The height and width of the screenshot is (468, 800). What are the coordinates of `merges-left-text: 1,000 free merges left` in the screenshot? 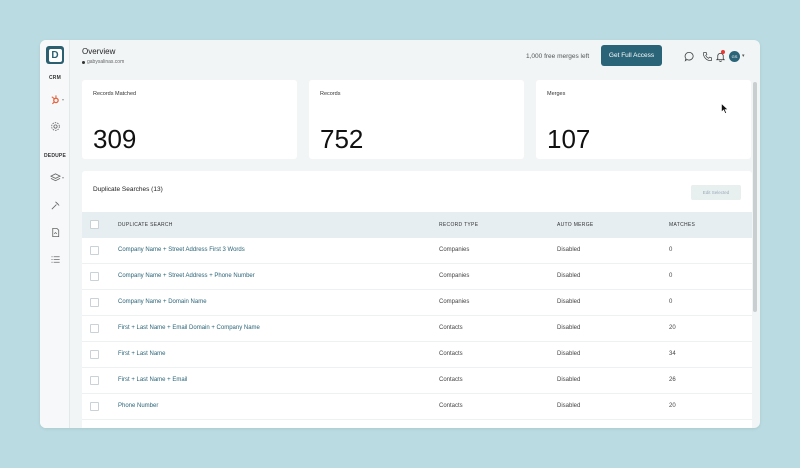 It's located at (558, 56).